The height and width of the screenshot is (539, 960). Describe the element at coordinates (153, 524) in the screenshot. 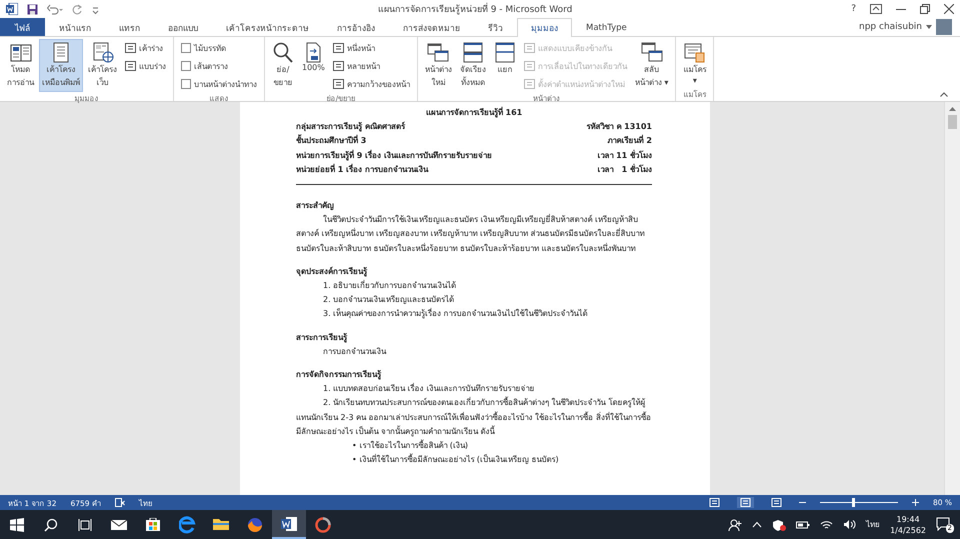

I see `bag-icon` at that location.